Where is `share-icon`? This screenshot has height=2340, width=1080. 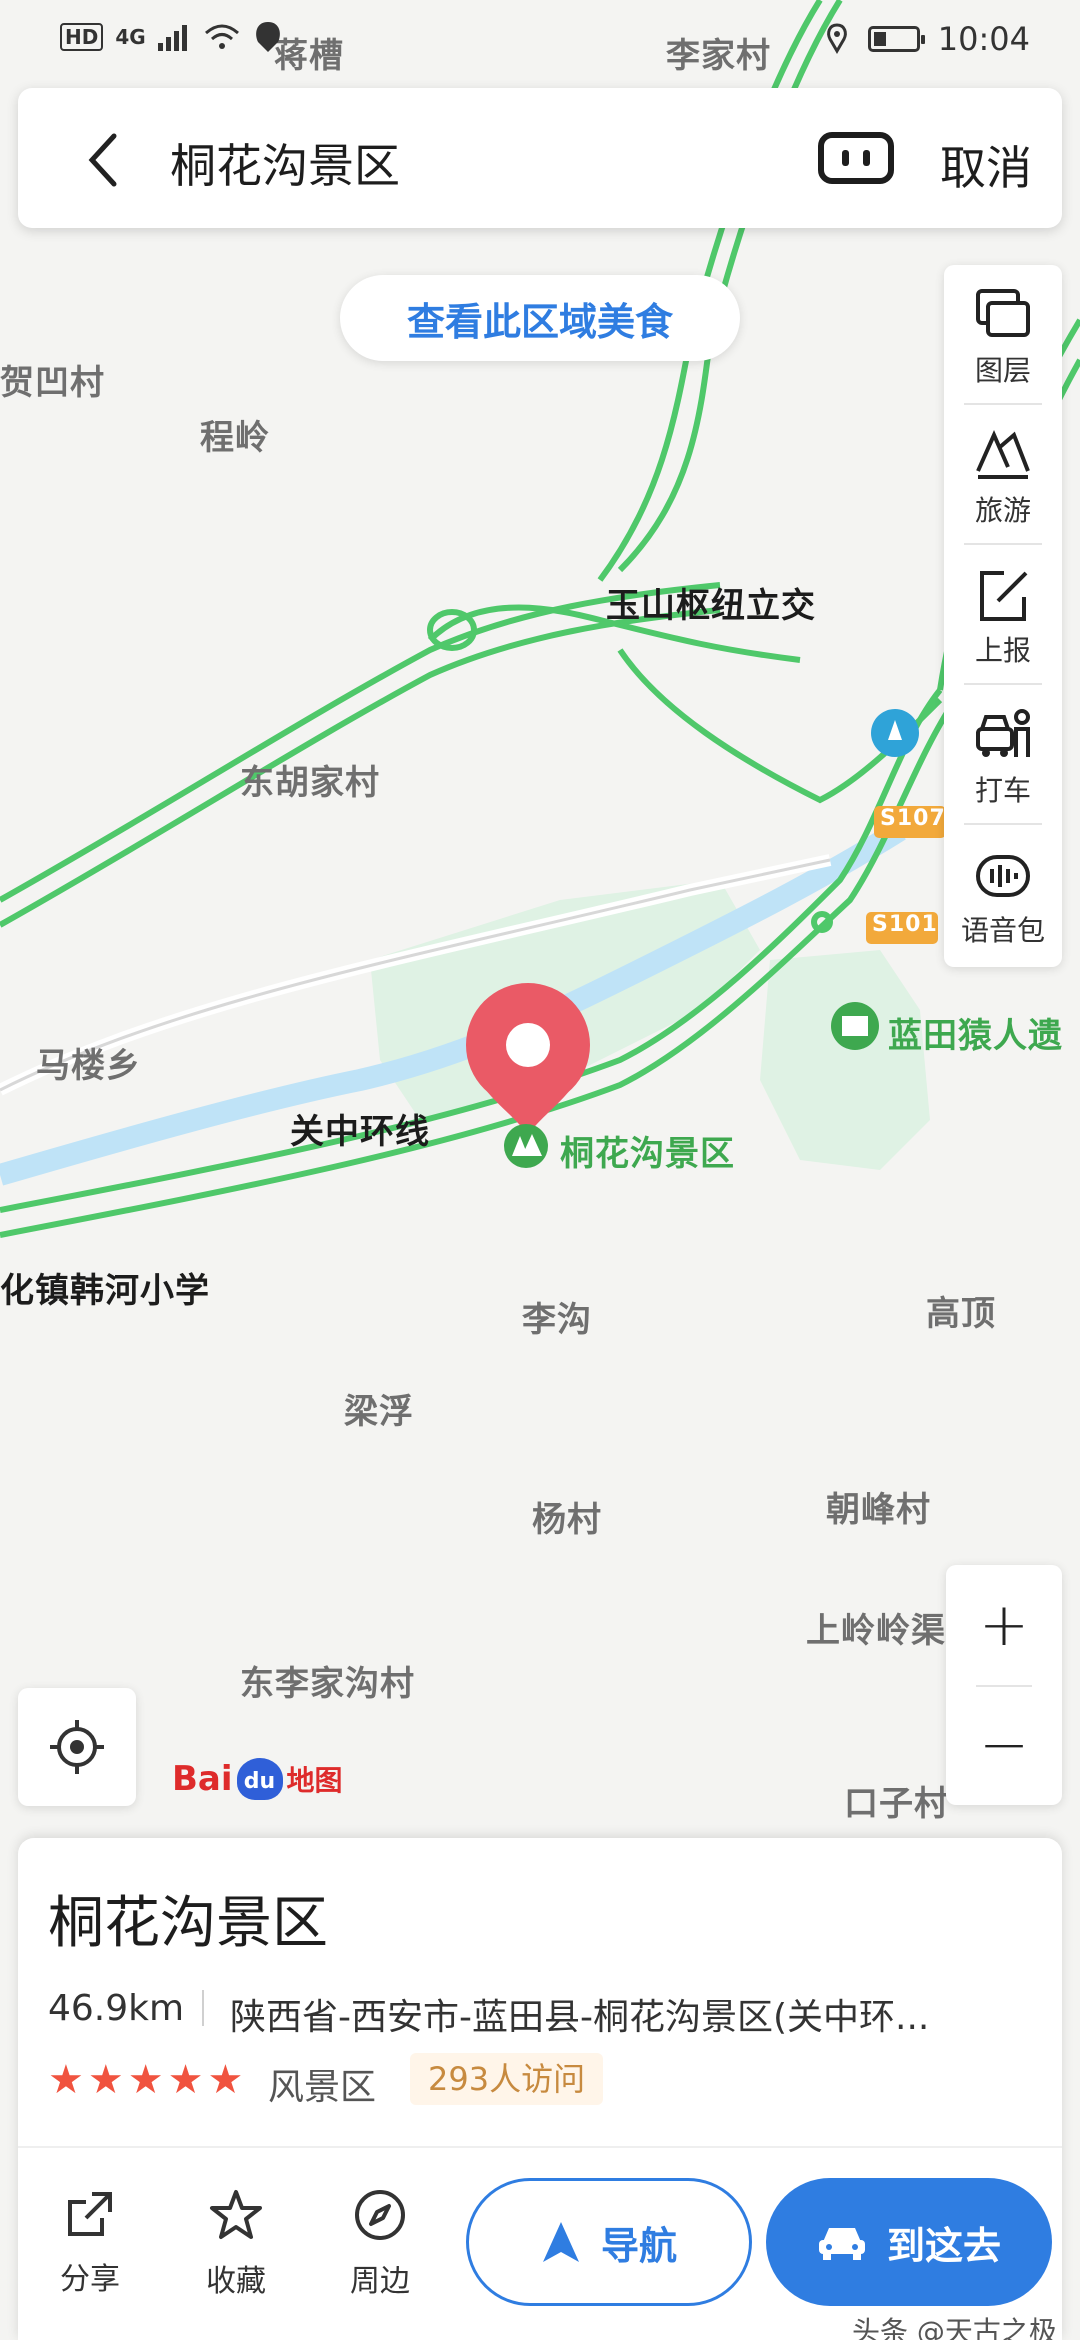
share-icon is located at coordinates (90, 2214).